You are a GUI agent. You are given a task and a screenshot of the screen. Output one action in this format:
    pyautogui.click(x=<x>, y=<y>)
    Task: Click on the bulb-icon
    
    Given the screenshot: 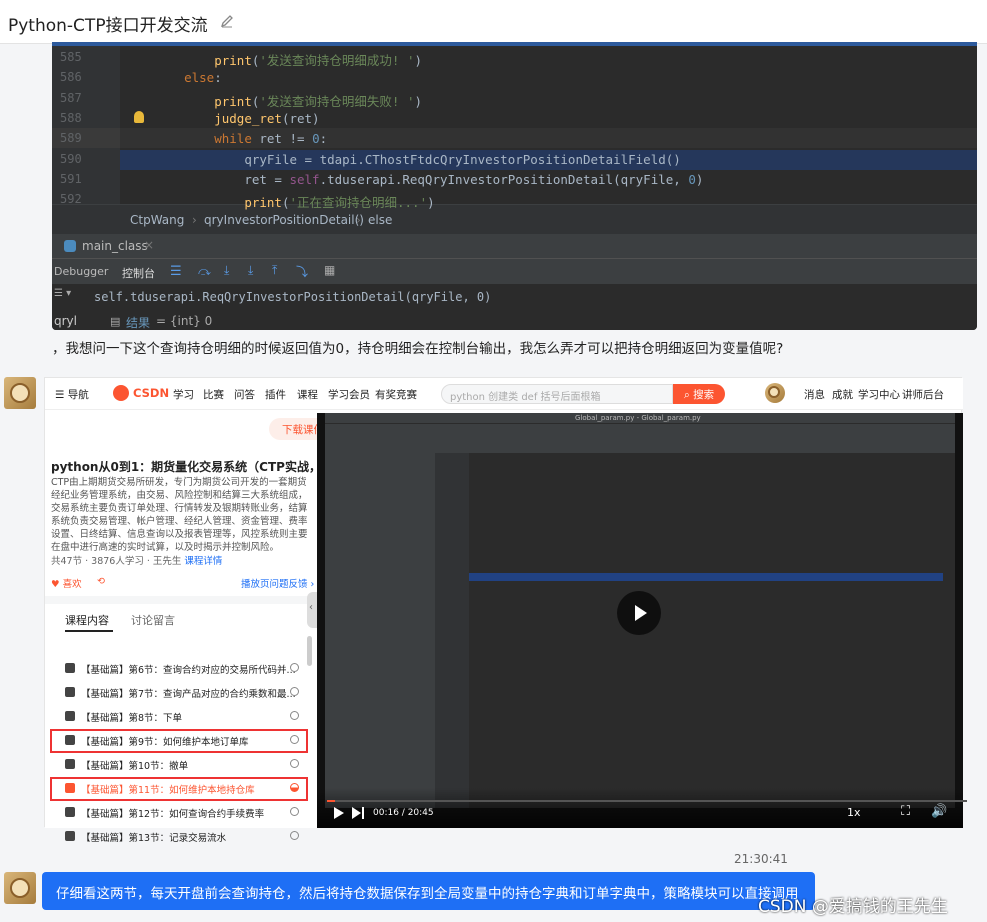 What is the action you would take?
    pyautogui.click(x=139, y=117)
    